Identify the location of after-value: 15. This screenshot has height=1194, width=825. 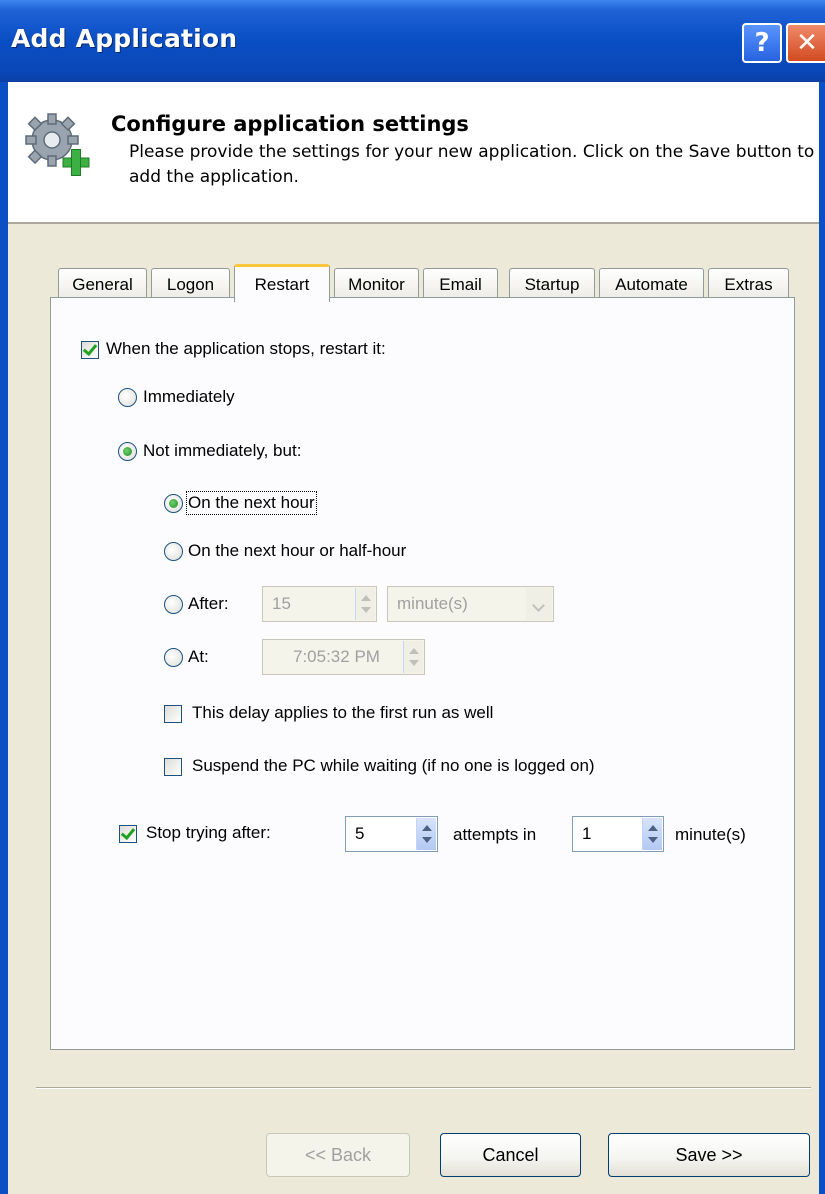
(281, 603).